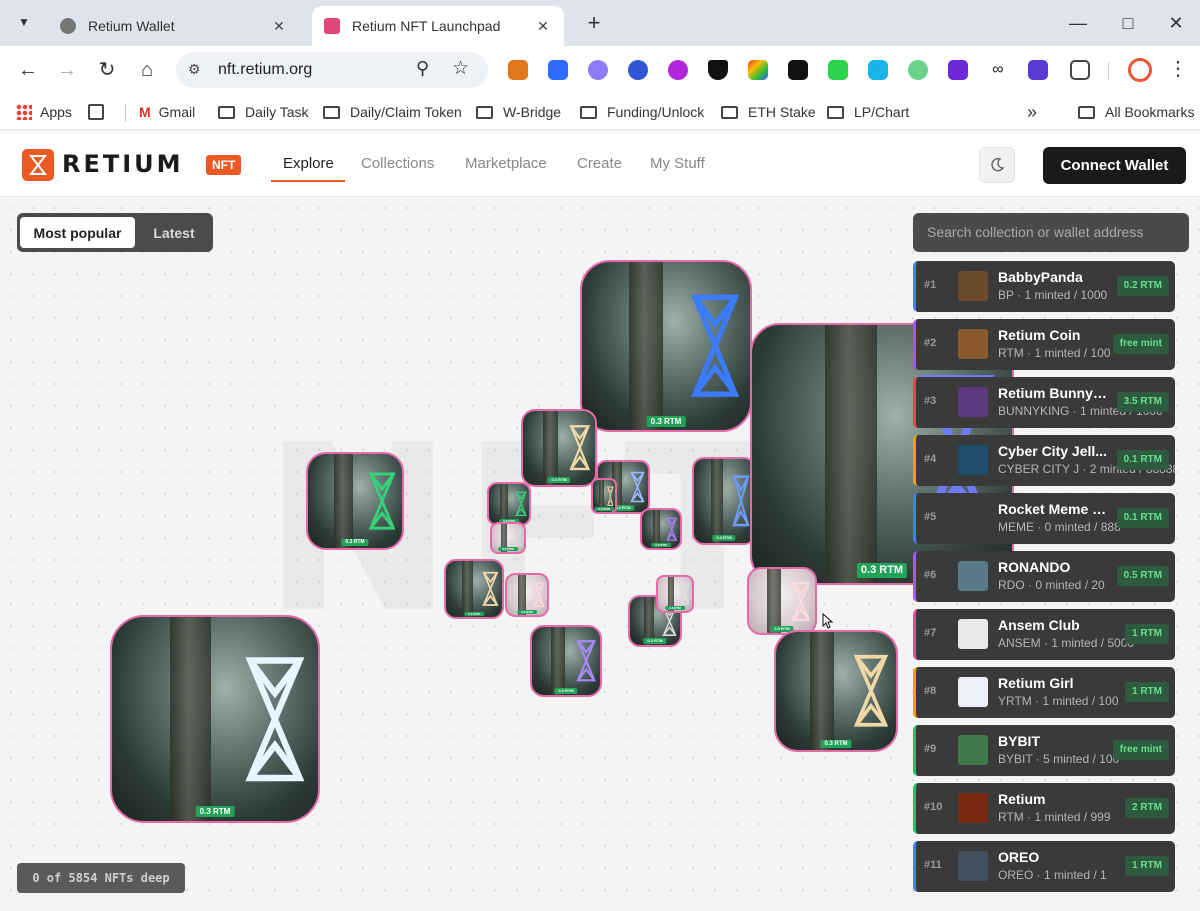 Image resolution: width=1200 pixels, height=911 pixels. What do you see at coordinates (1128, 23) in the screenshot?
I see `maximize-window-icon: □` at bounding box center [1128, 23].